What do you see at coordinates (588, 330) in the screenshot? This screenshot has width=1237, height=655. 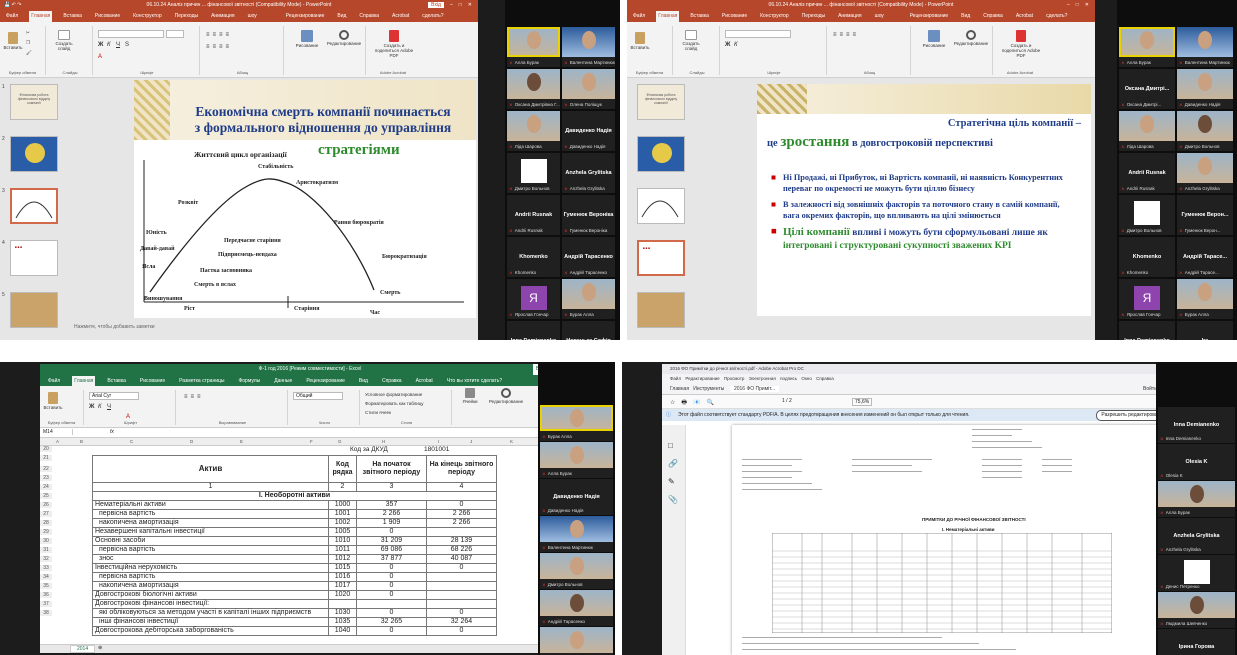 I see `participant-tile: Невецька Софія⨯Невецька Софія` at bounding box center [588, 330].